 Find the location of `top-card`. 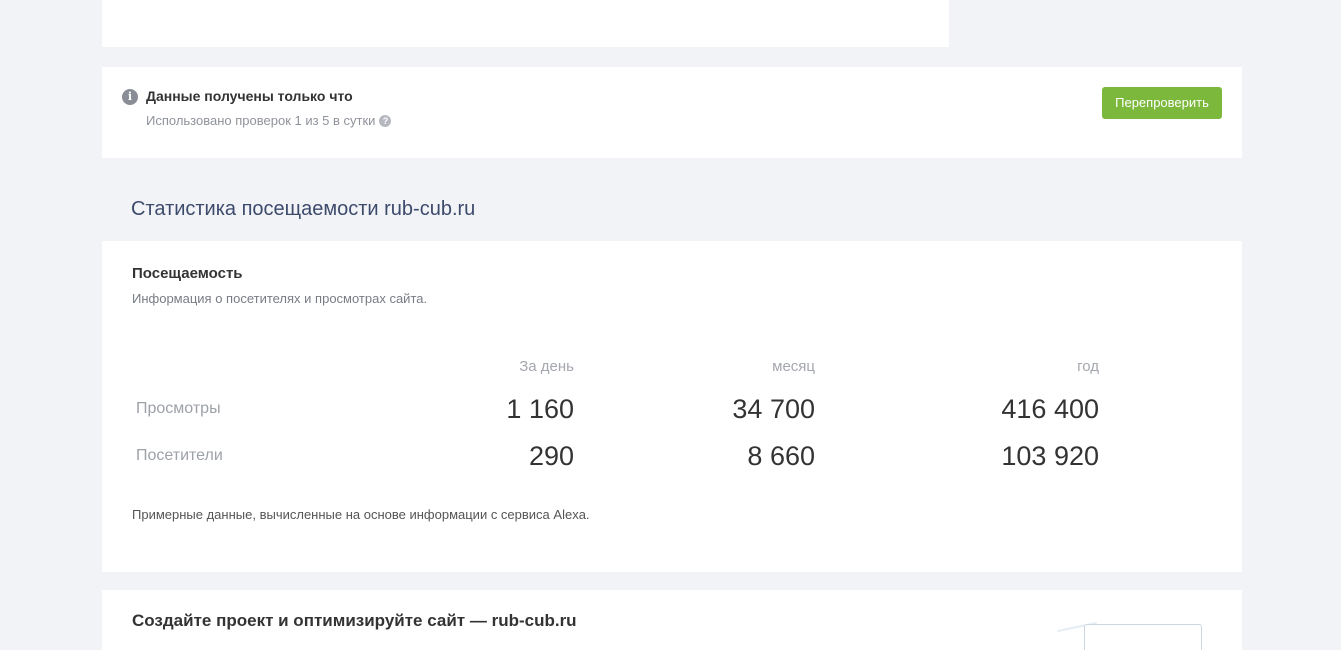

top-card is located at coordinates (525, 23).